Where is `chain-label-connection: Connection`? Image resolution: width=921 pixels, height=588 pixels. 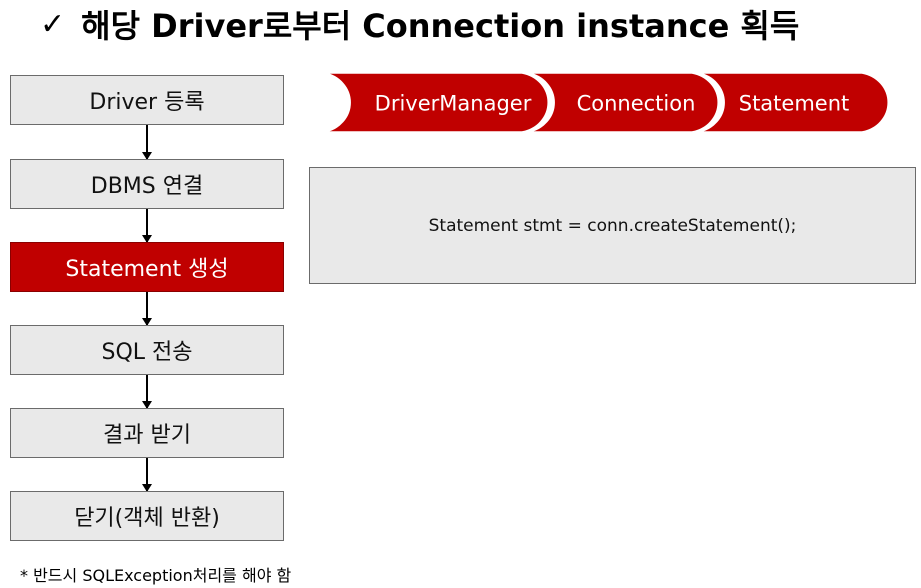
chain-label-connection: Connection is located at coordinates (636, 104).